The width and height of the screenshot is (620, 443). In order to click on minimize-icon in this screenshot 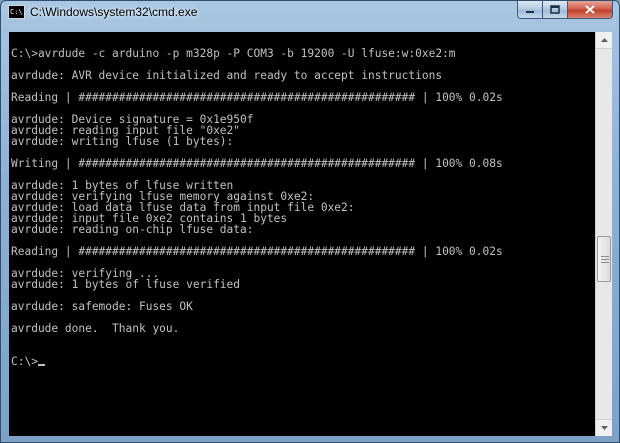, I will do `click(530, 11)`.